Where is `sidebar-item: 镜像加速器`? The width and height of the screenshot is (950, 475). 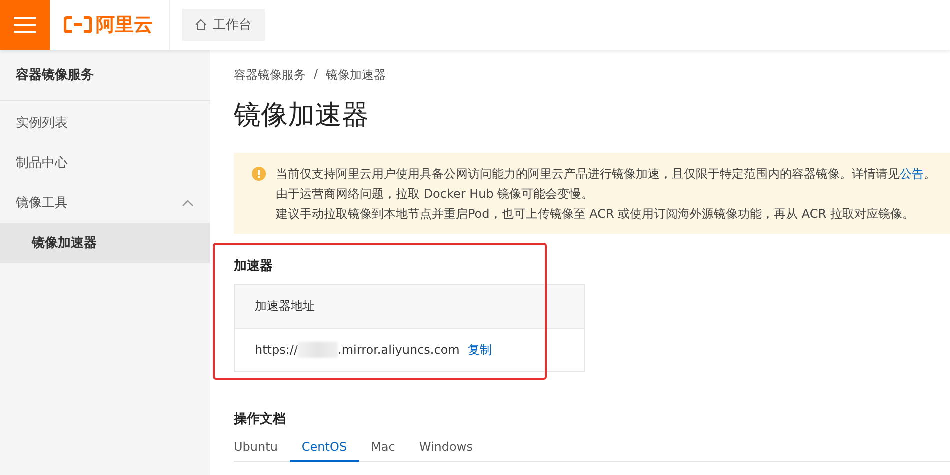
sidebar-item: 镜像加速器 is located at coordinates (105, 243).